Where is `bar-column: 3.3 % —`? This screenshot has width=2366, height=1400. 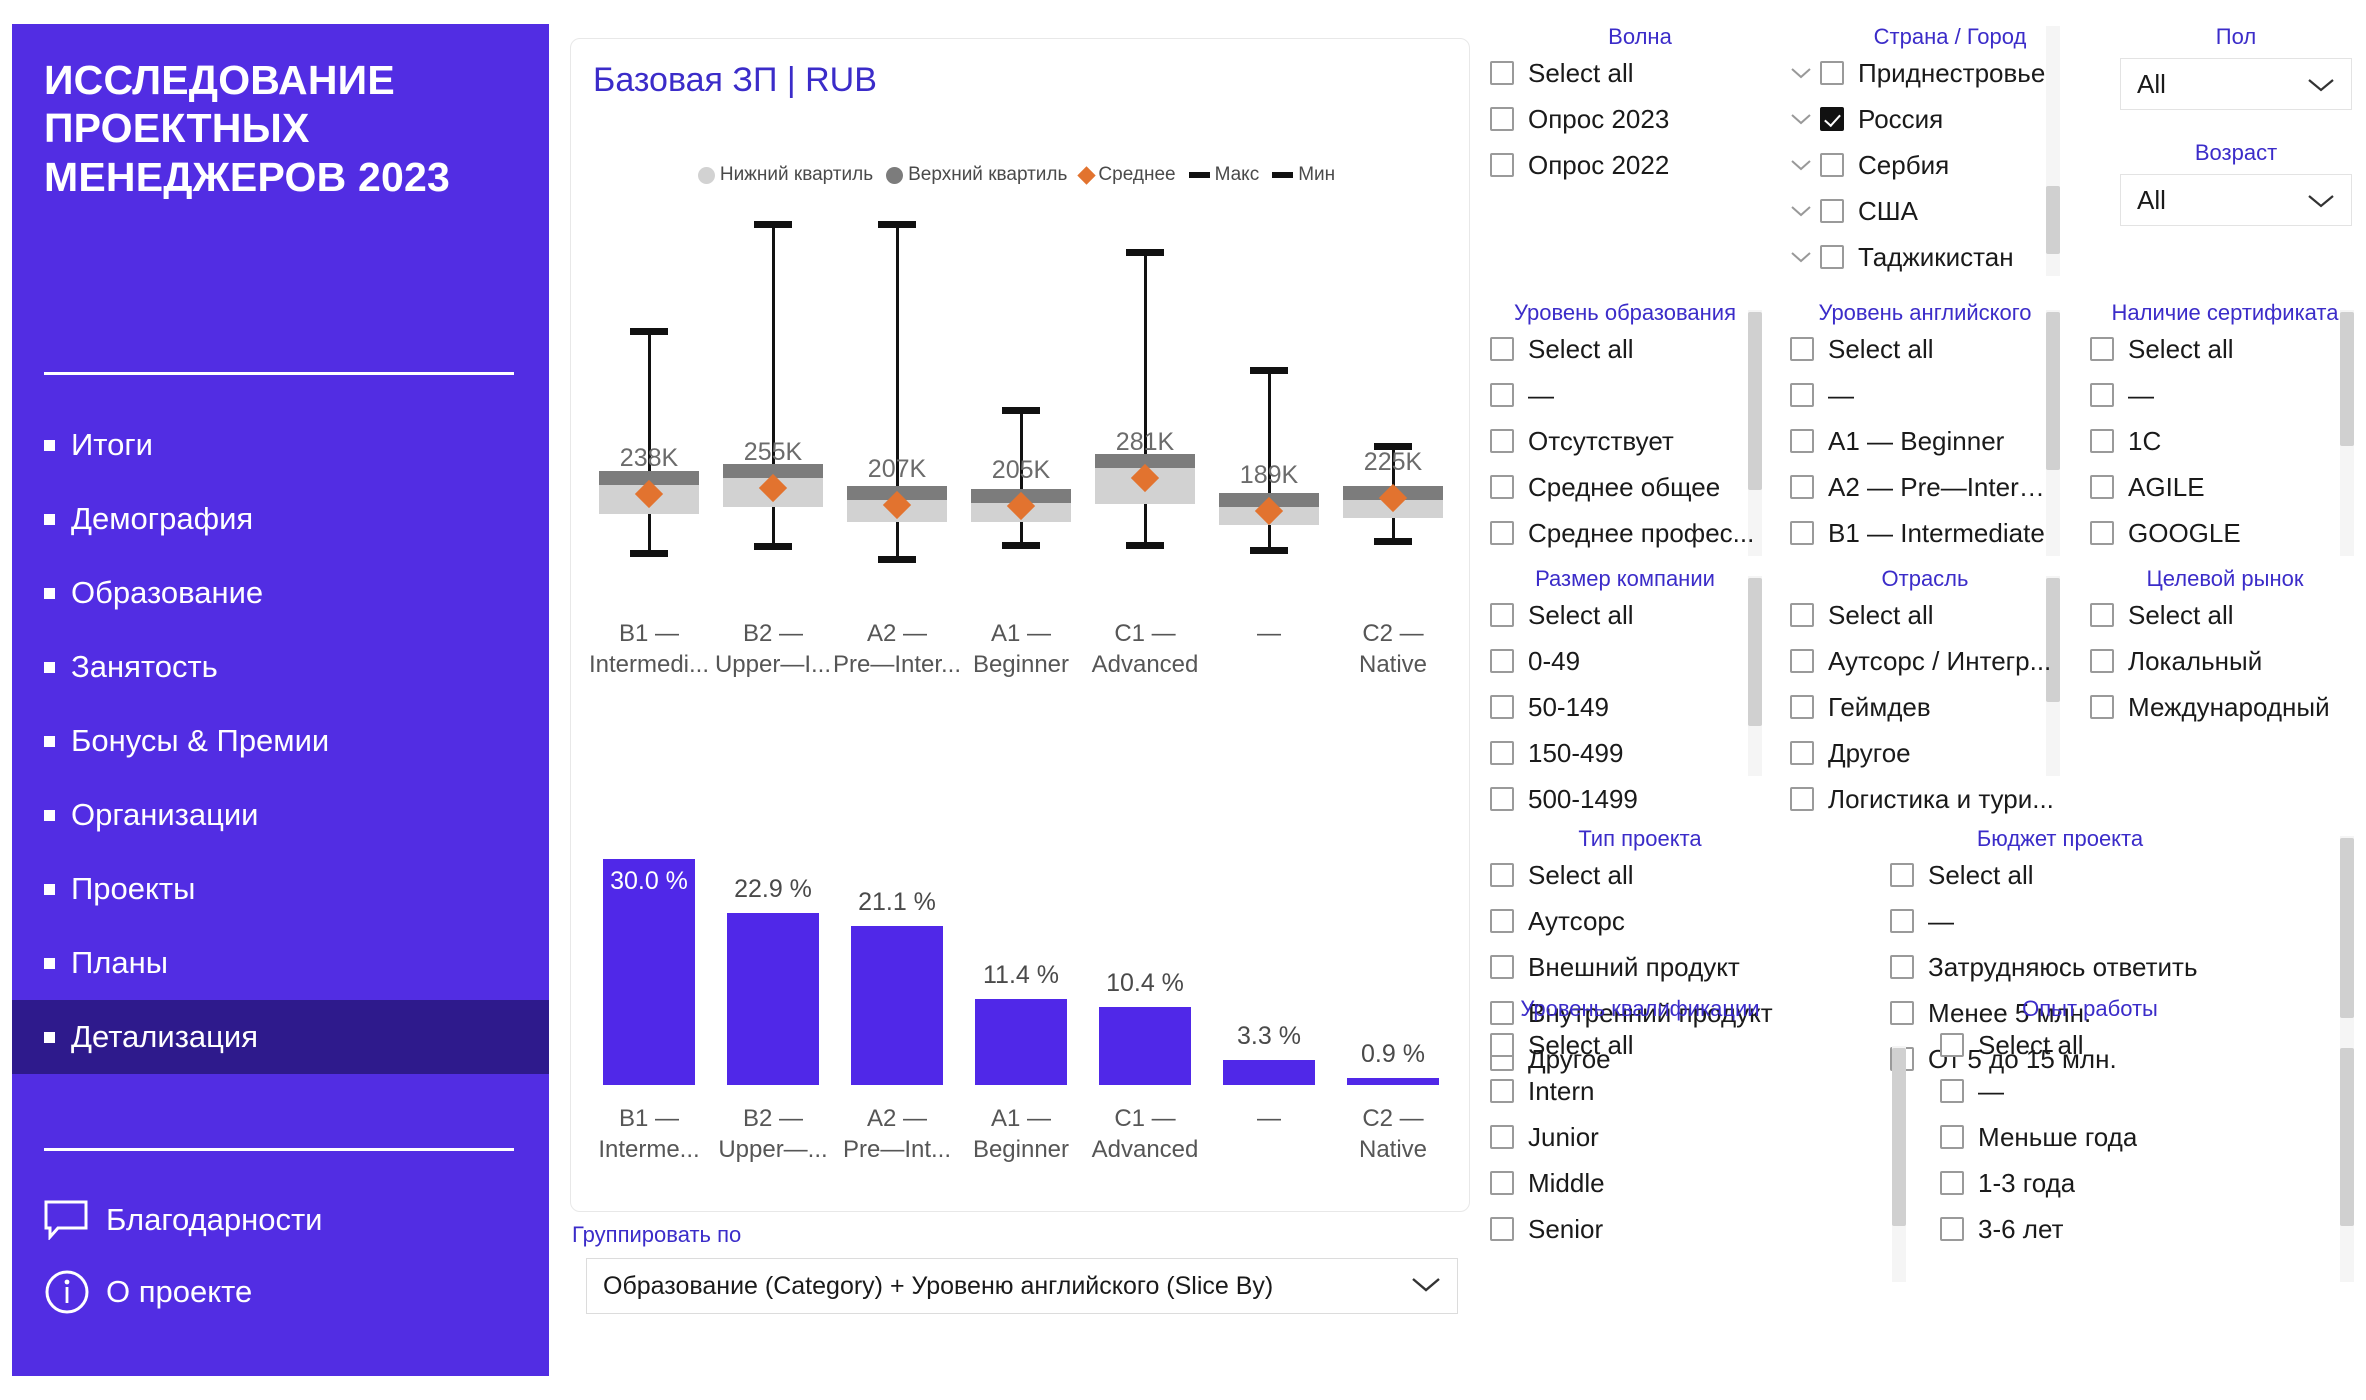
bar-column: 3.3 % — is located at coordinates (1269, 1077).